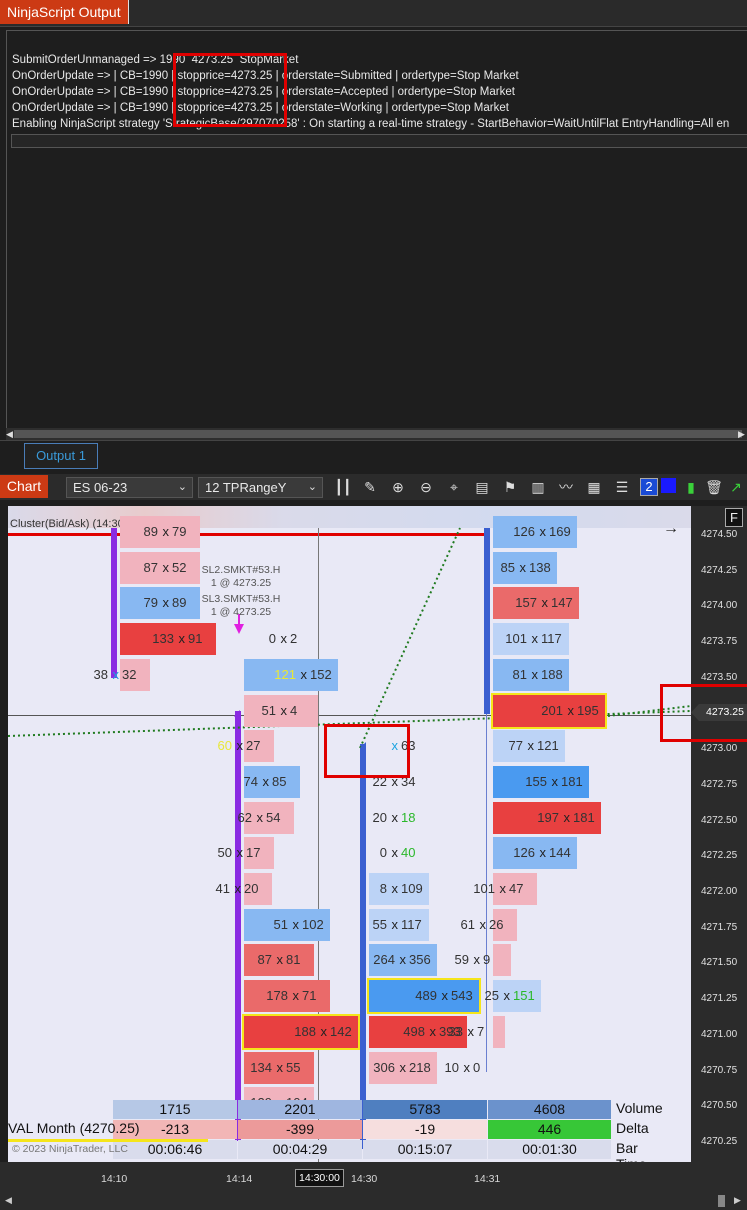 The width and height of the screenshot is (747, 1210). What do you see at coordinates (273, 817) in the screenshot?
I see `ask-value: 54` at bounding box center [273, 817].